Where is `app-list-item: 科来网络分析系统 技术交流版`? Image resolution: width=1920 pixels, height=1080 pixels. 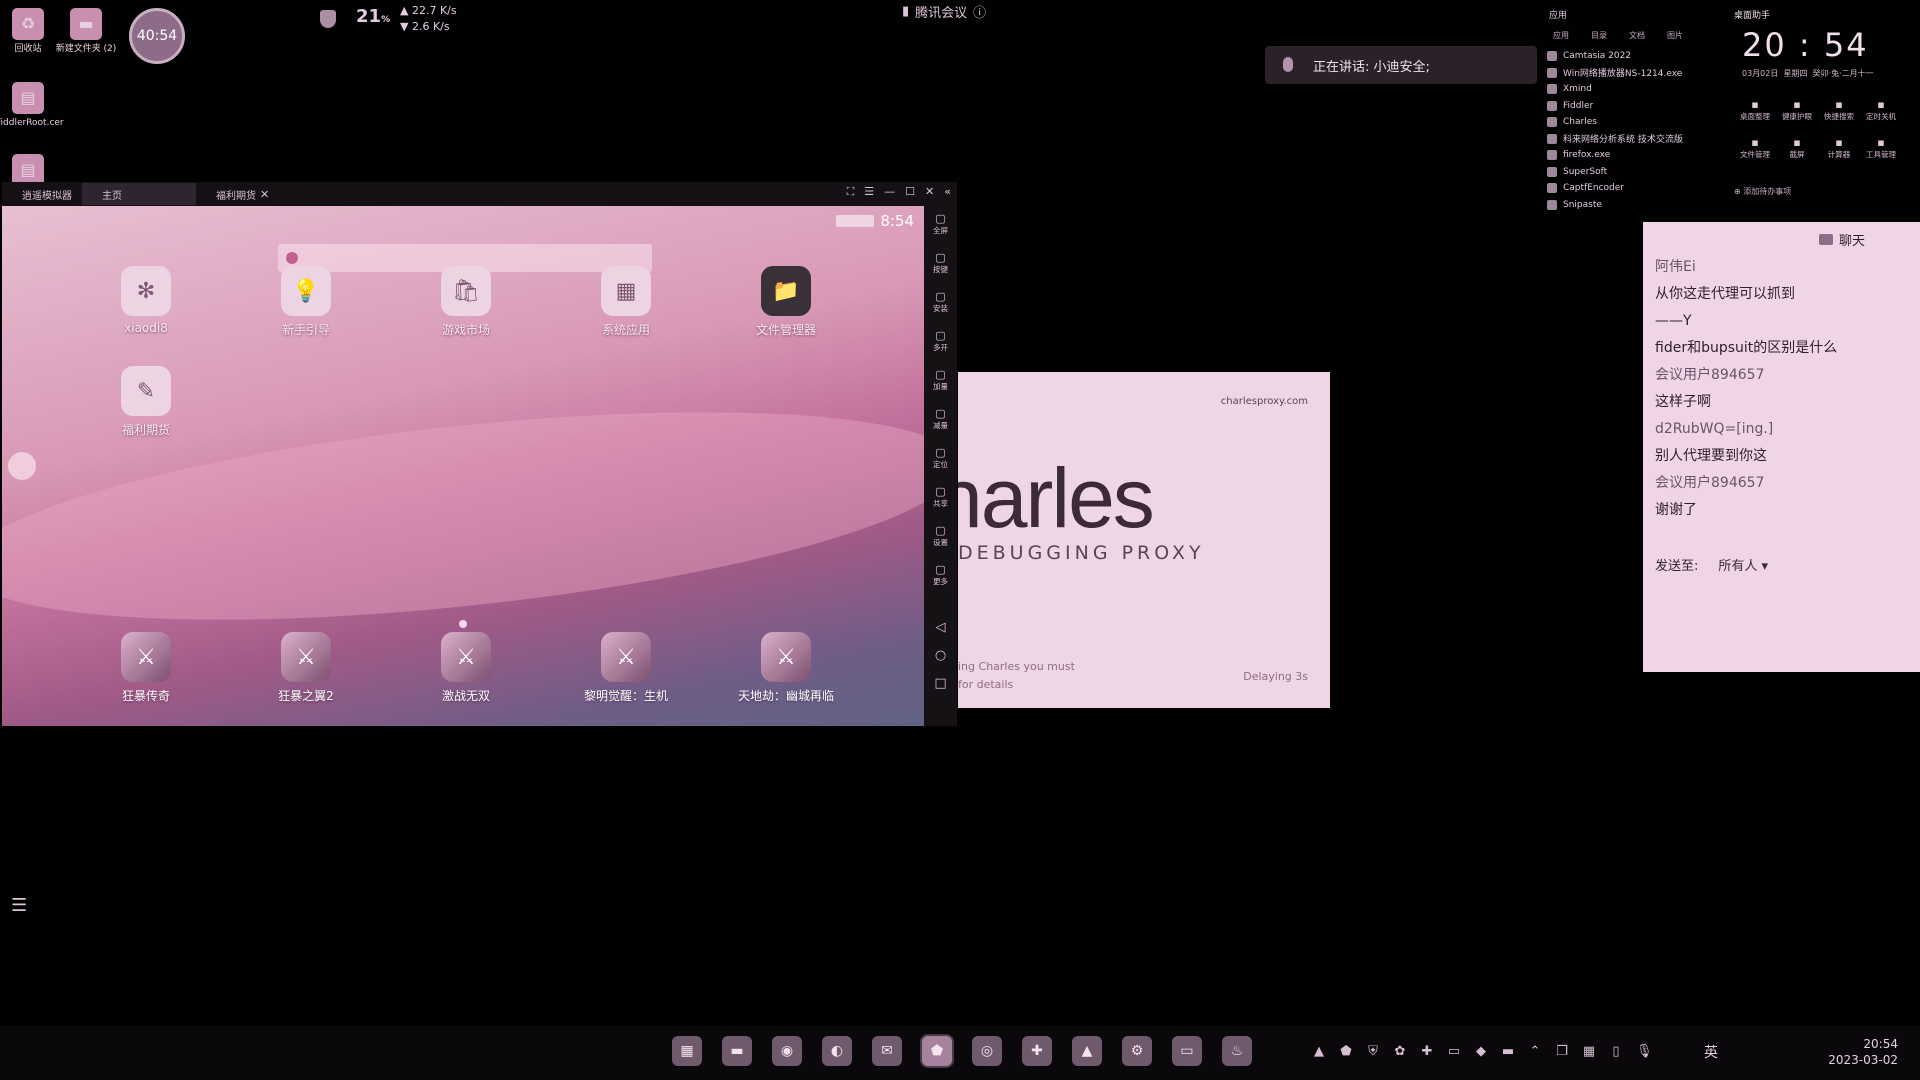 app-list-item: 科来网络分析系统 技术交流版 is located at coordinates (1615, 139).